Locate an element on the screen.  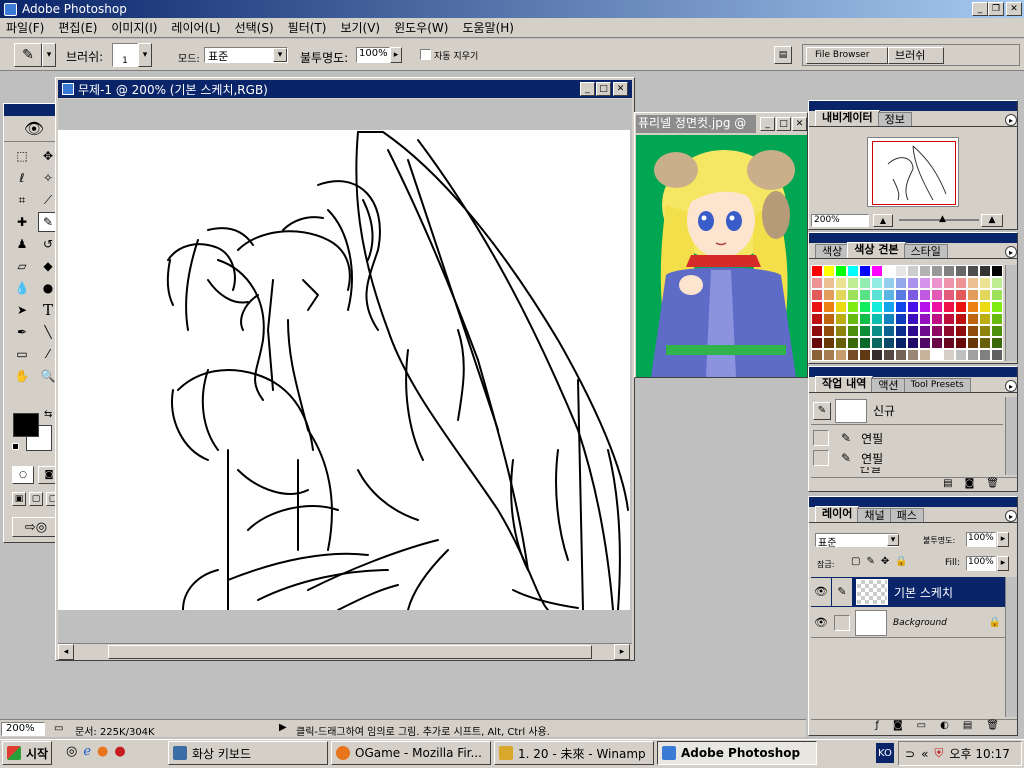
trash-icon: 🗑 is located at coordinates (992, 484).